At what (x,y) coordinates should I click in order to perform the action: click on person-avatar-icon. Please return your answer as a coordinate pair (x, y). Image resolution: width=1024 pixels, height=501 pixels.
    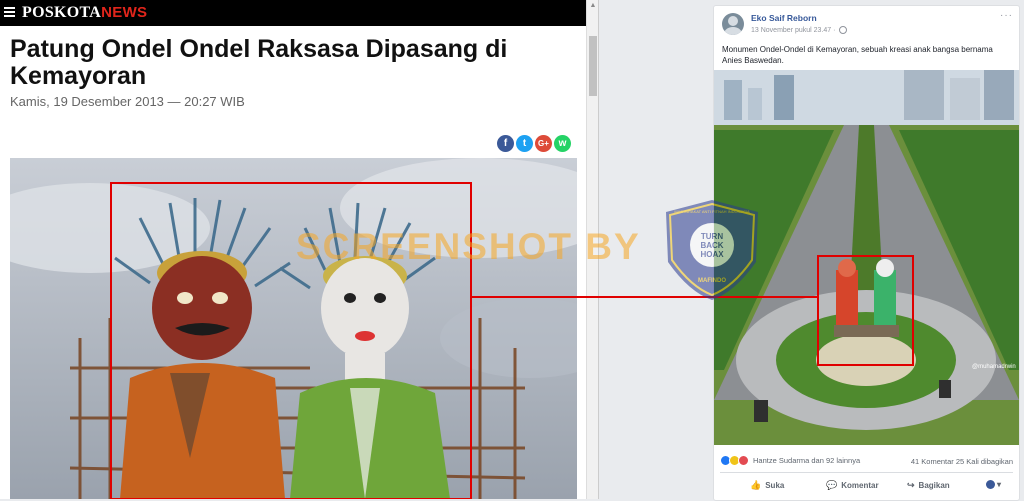
    Looking at the image, I should click on (733, 25).